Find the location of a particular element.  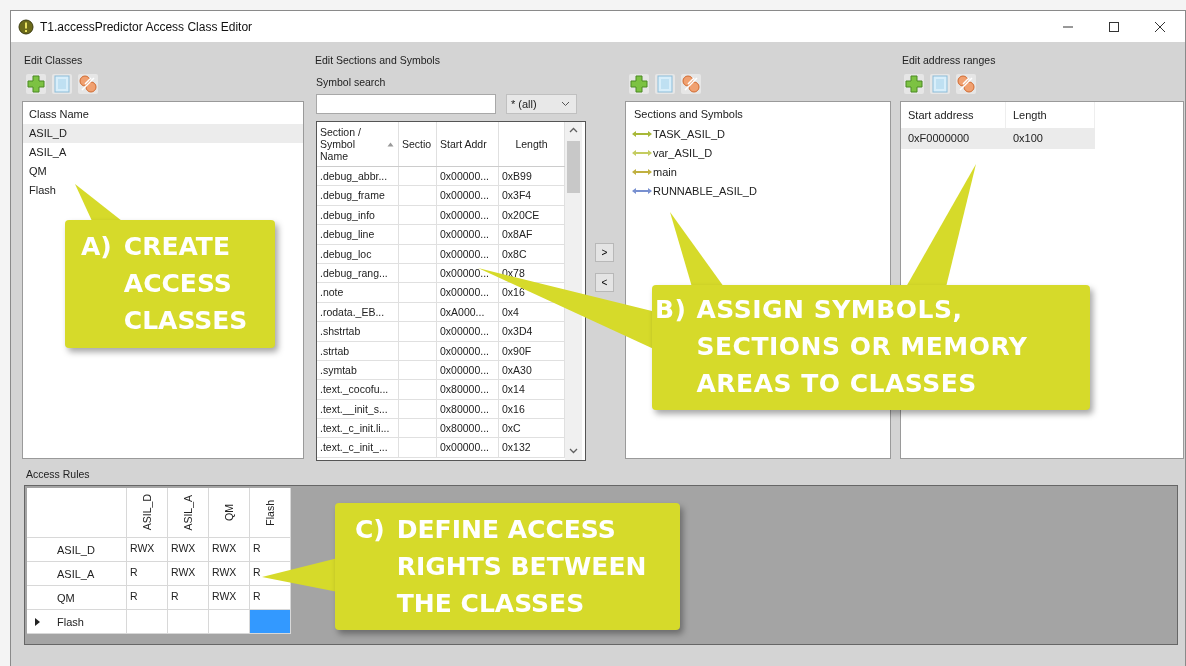

table-cell: .note is located at coordinates (358, 292).